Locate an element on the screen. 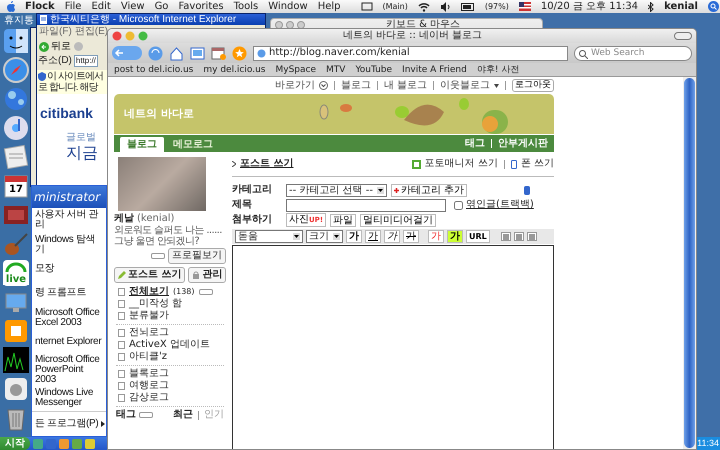 The width and height of the screenshot is (720, 450). category-link: 전뇌로그 is located at coordinates (149, 333).